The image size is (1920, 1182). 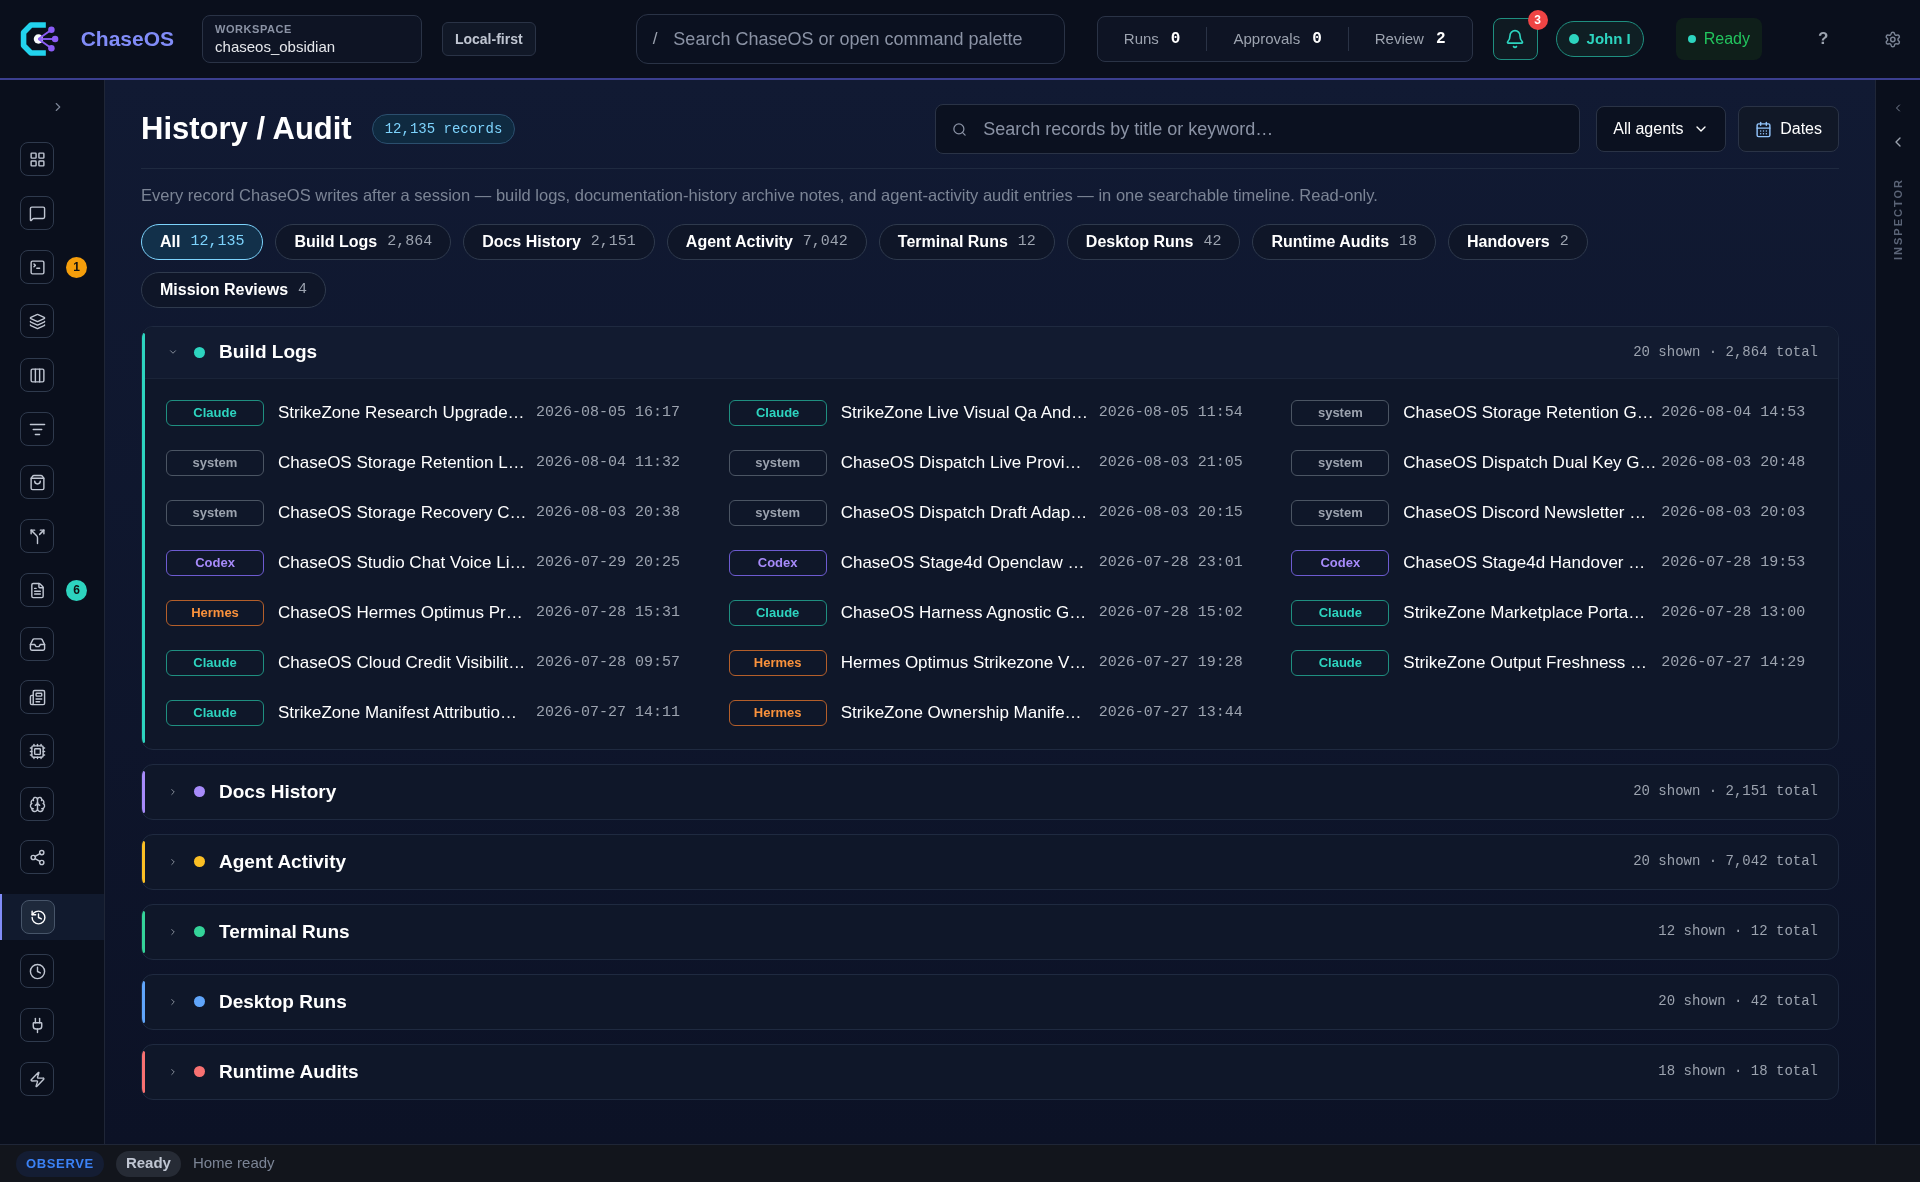 What do you see at coordinates (990, 931) in the screenshot?
I see `section-header: Terminal Runs 12 shown · 12 total` at bounding box center [990, 931].